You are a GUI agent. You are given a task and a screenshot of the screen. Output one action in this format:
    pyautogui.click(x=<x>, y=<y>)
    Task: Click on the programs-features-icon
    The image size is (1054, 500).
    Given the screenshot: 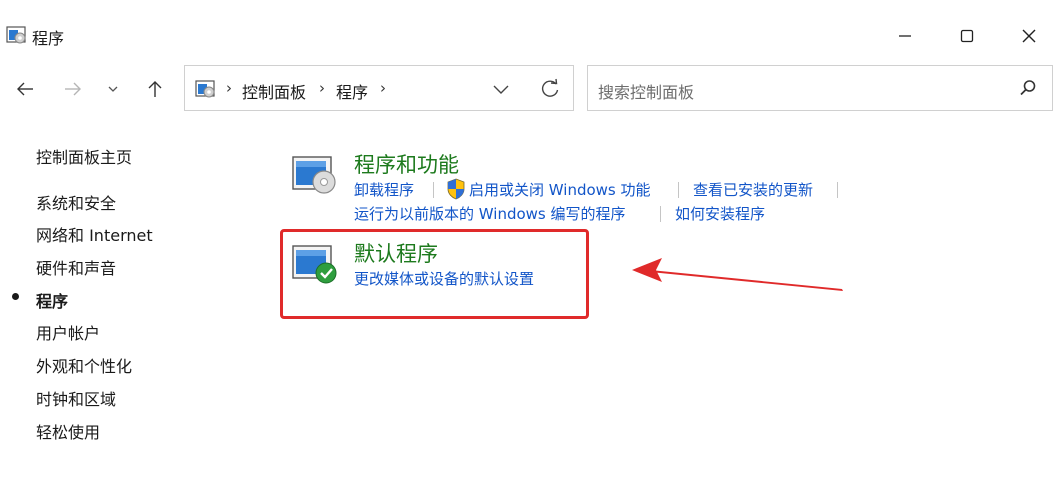 What is the action you would take?
    pyautogui.click(x=316, y=175)
    